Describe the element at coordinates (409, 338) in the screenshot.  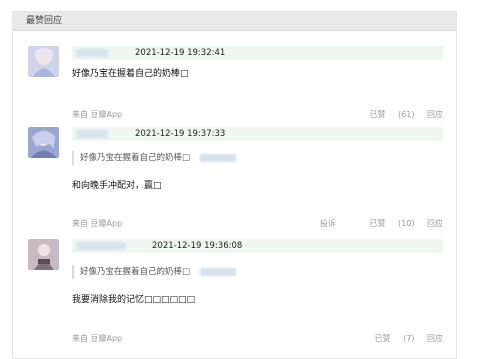
I see `like-count: (7)` at that location.